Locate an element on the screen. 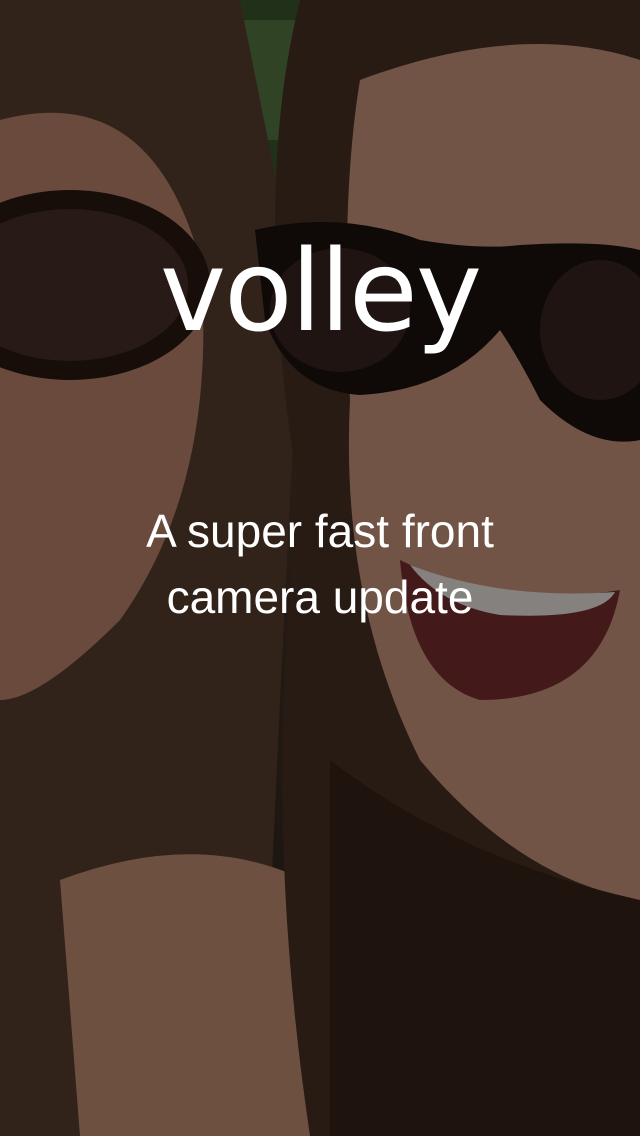  app-logo: volley is located at coordinates (320, 292).